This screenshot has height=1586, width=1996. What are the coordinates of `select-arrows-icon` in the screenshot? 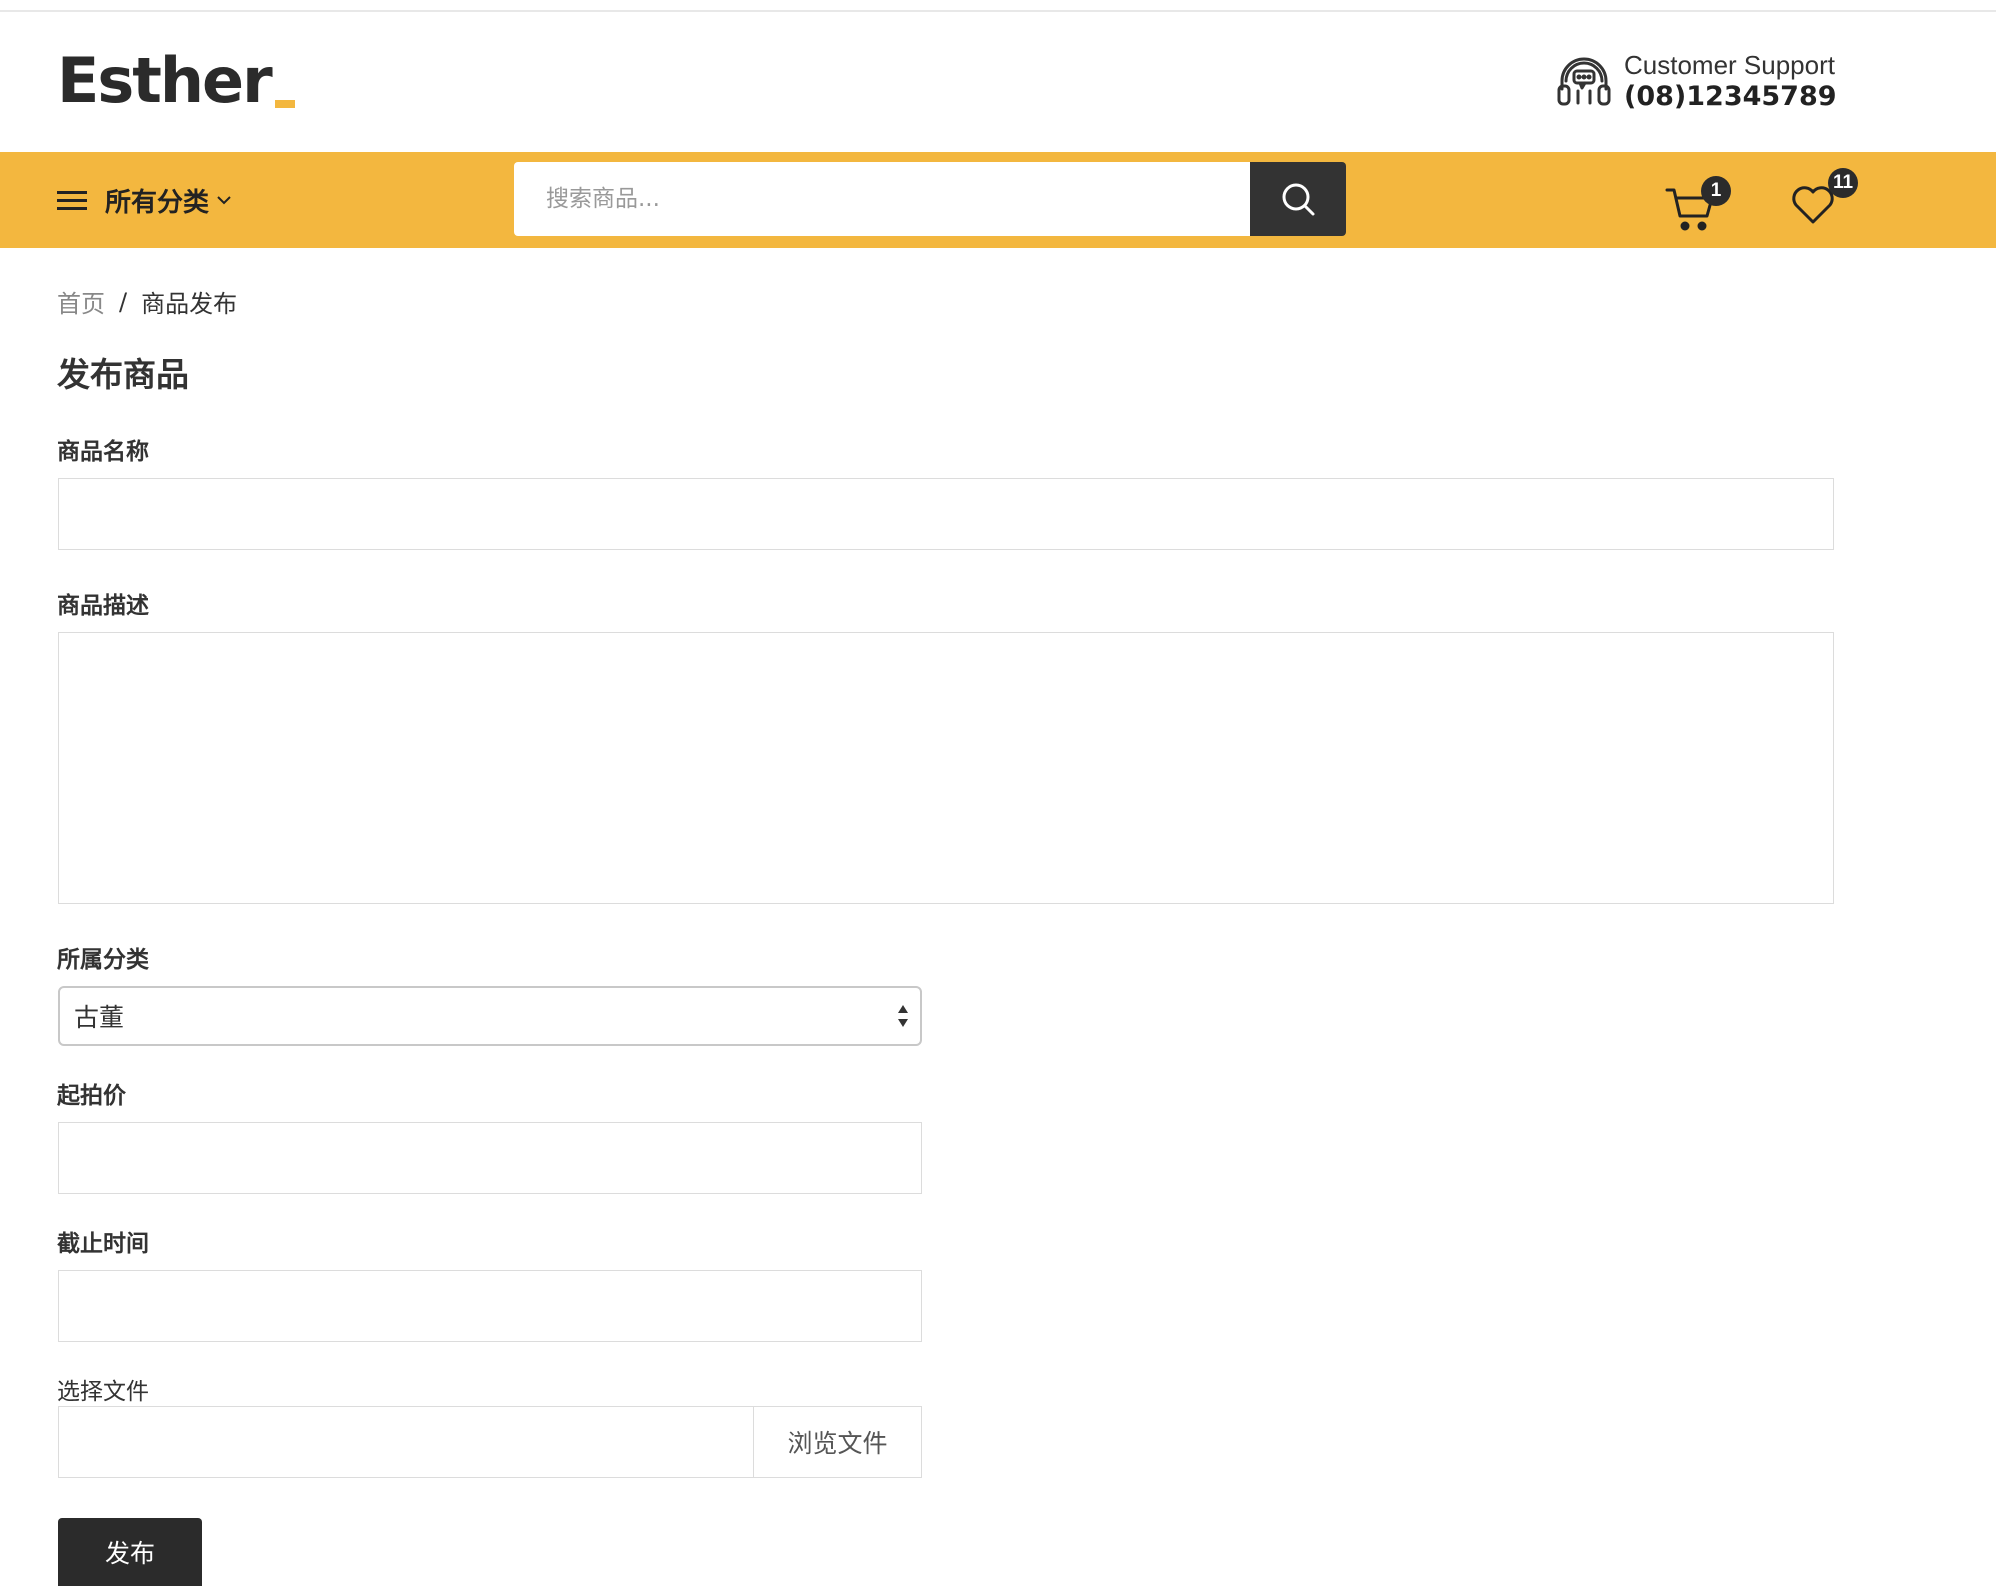 It's located at (903, 1016).